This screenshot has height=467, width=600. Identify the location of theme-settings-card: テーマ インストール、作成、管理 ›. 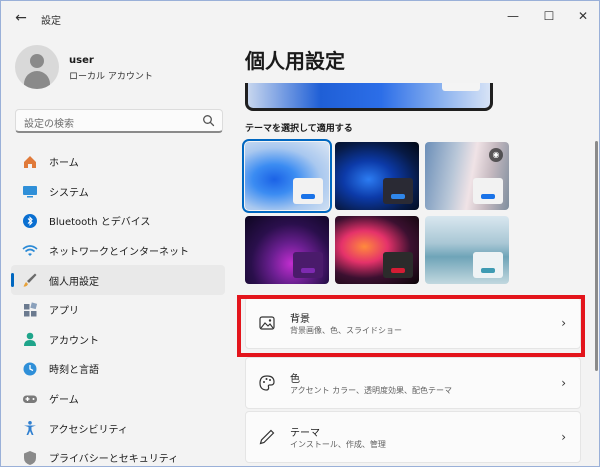
(413, 437).